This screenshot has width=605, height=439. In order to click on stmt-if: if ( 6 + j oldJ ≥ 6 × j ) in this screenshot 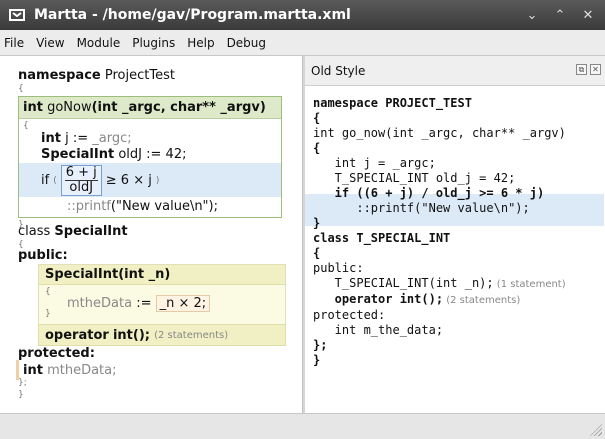, I will do `click(100, 180)`.